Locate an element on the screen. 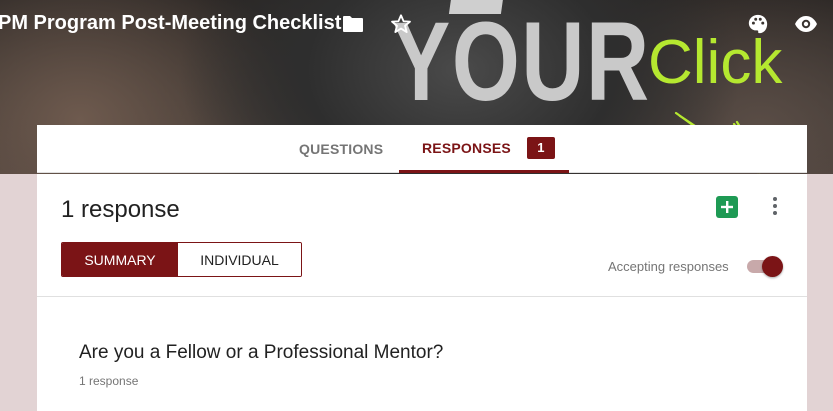 This screenshot has height=411, width=833. accepting-responses-label: Accepting responses is located at coordinates (668, 266).